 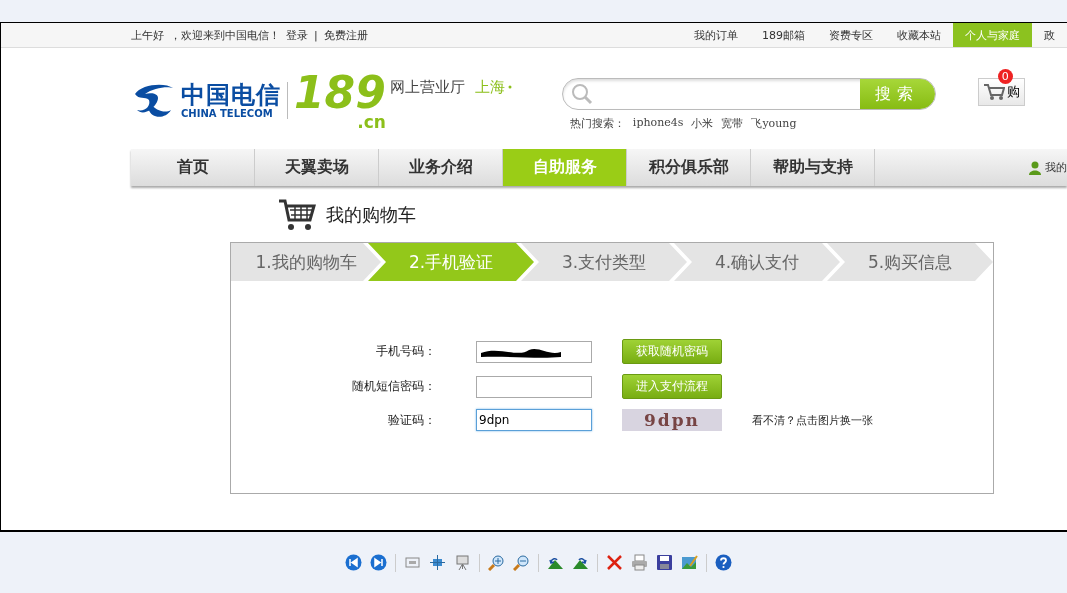 I want to click on nav-tab: 积分俱乐部, so click(x=689, y=167).